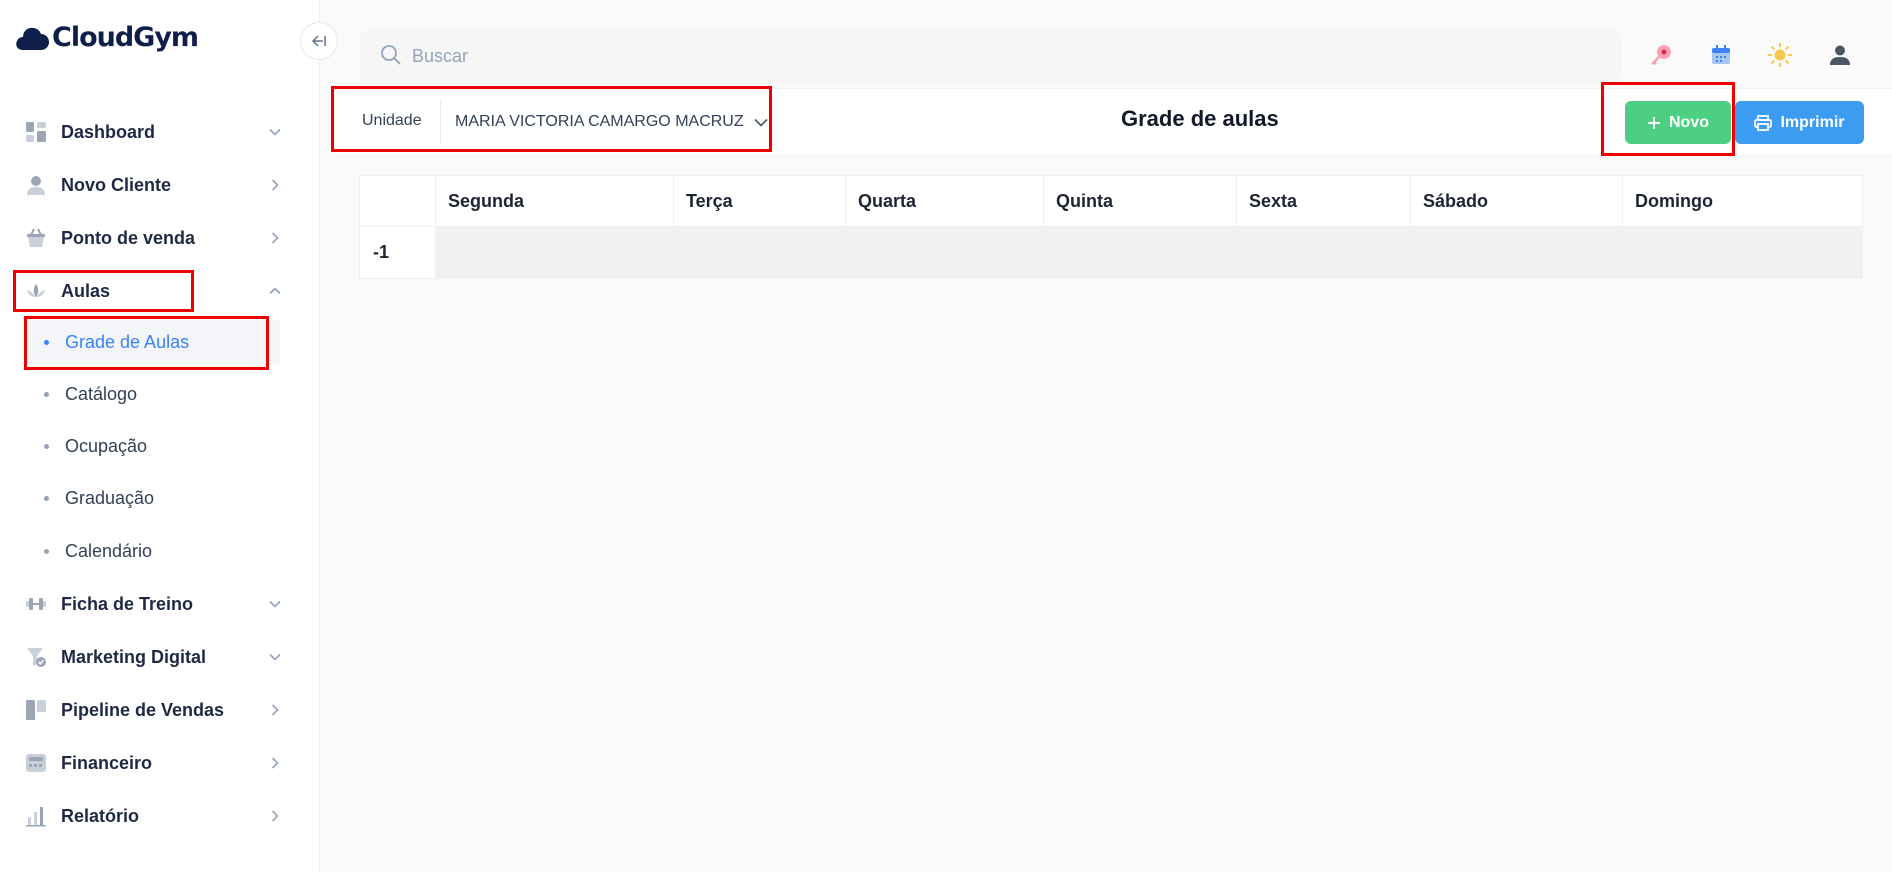 The width and height of the screenshot is (1892, 872). Describe the element at coordinates (36, 710) in the screenshot. I see `kanban-icon` at that location.